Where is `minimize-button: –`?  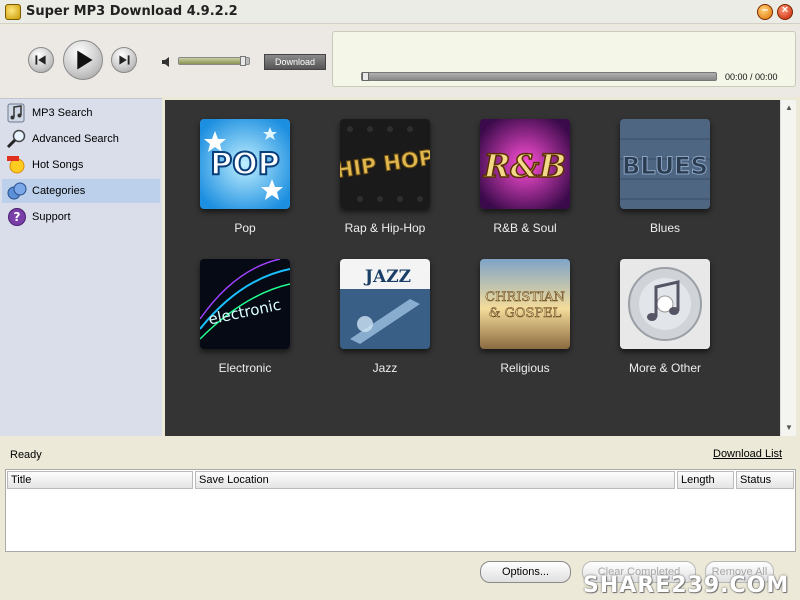 minimize-button: – is located at coordinates (765, 12).